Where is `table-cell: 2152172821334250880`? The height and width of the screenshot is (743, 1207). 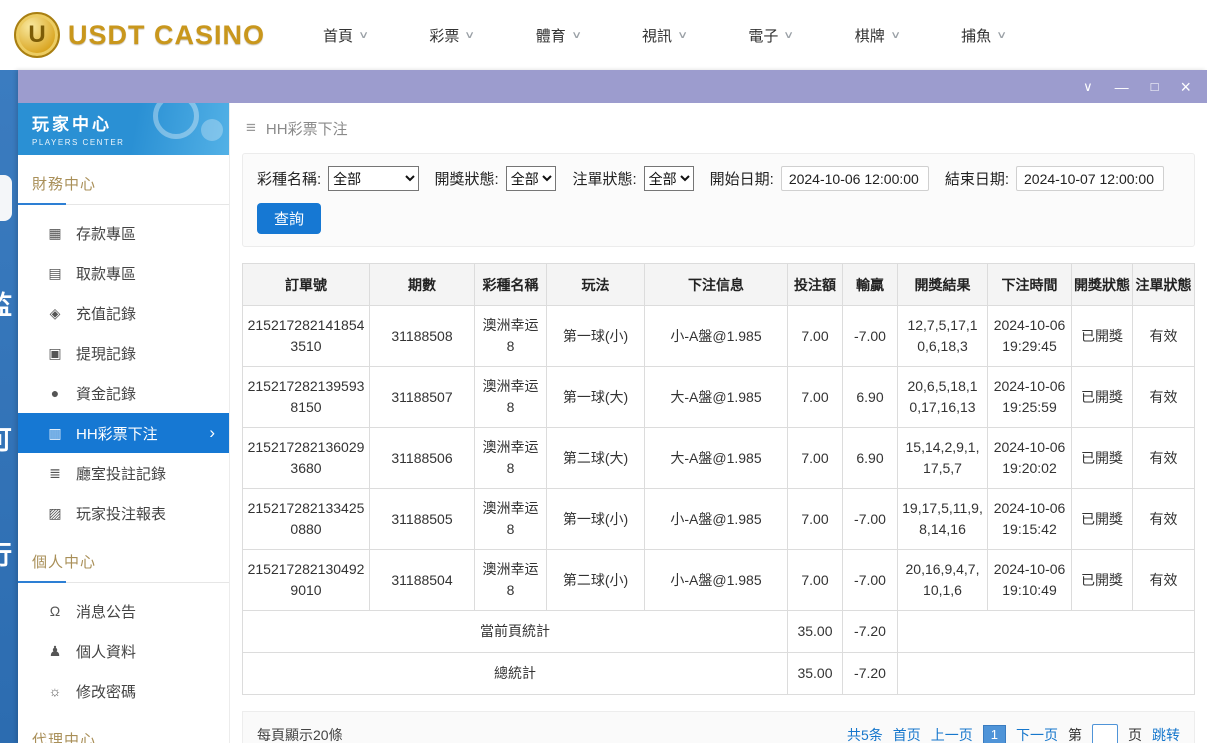
table-cell: 2152172821334250880 is located at coordinates (306, 519).